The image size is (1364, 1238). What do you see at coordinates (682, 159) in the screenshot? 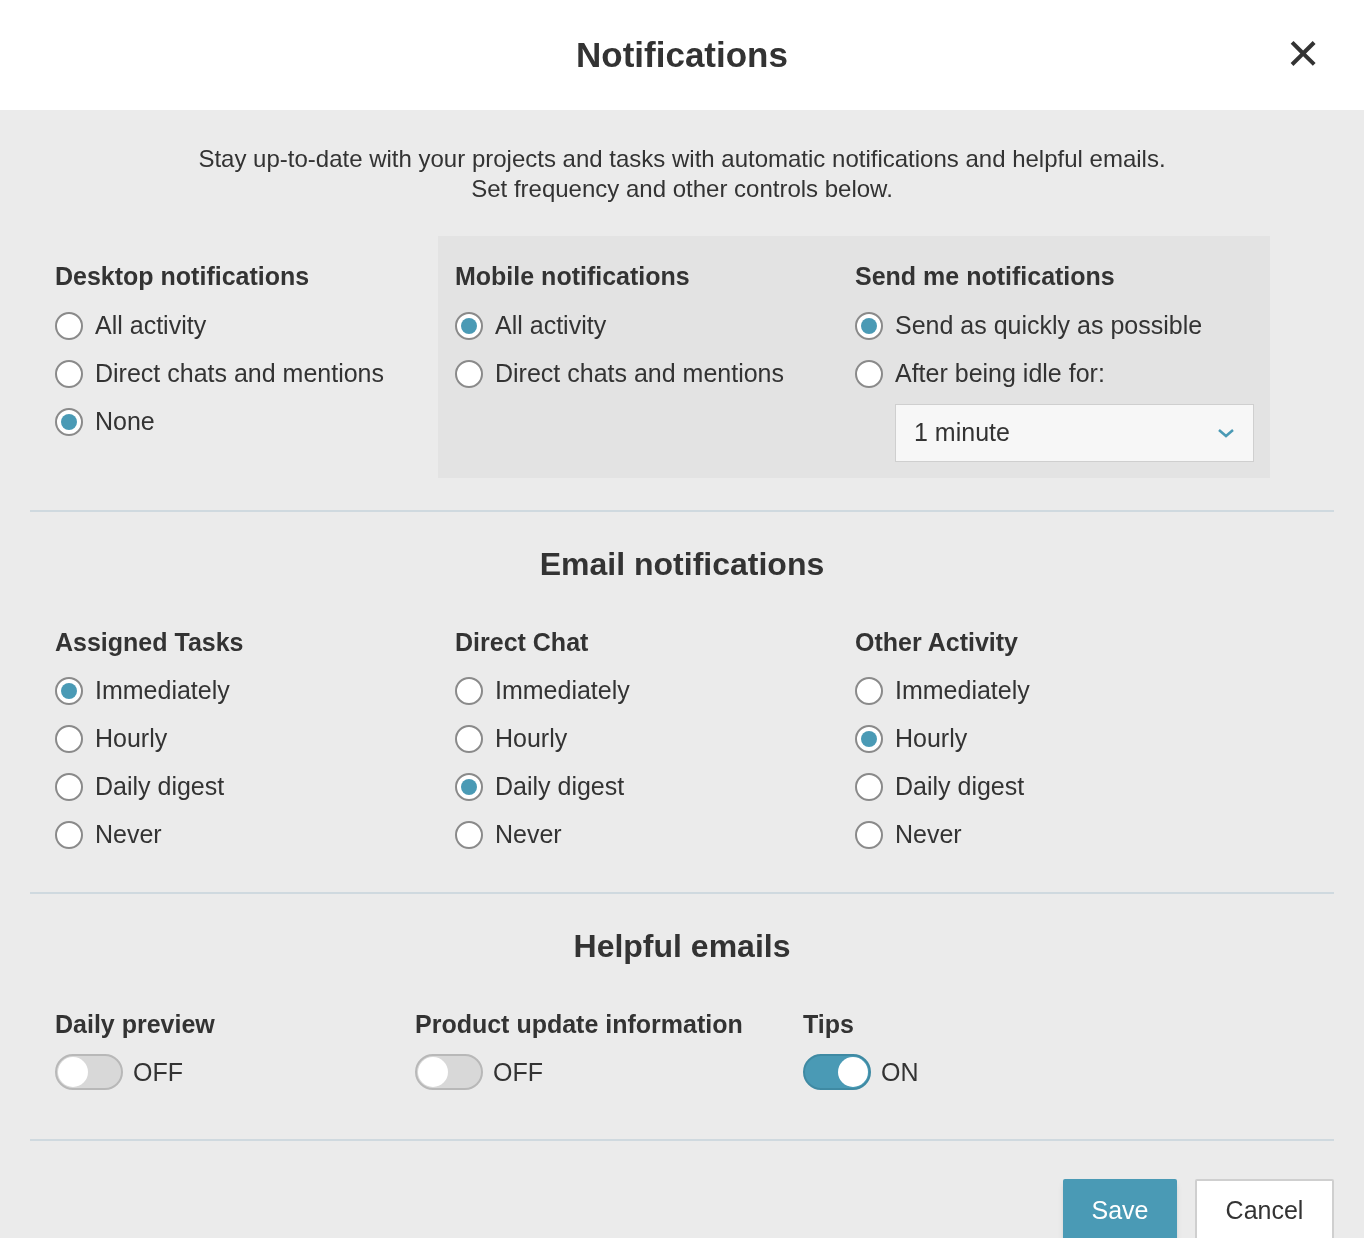
I see `intro-text: Stay up-to-date with your projects and tasks with automatic notifications and helpful emails.` at bounding box center [682, 159].